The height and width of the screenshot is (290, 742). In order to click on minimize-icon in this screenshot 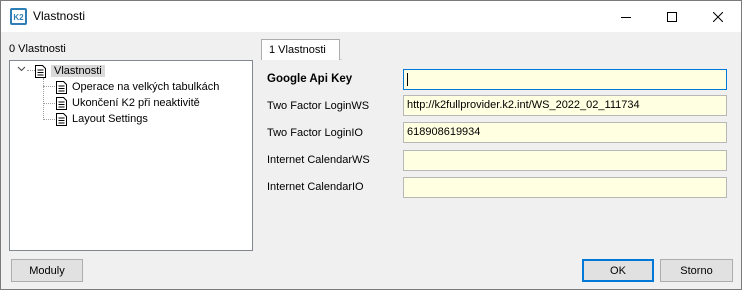, I will do `click(626, 17)`.